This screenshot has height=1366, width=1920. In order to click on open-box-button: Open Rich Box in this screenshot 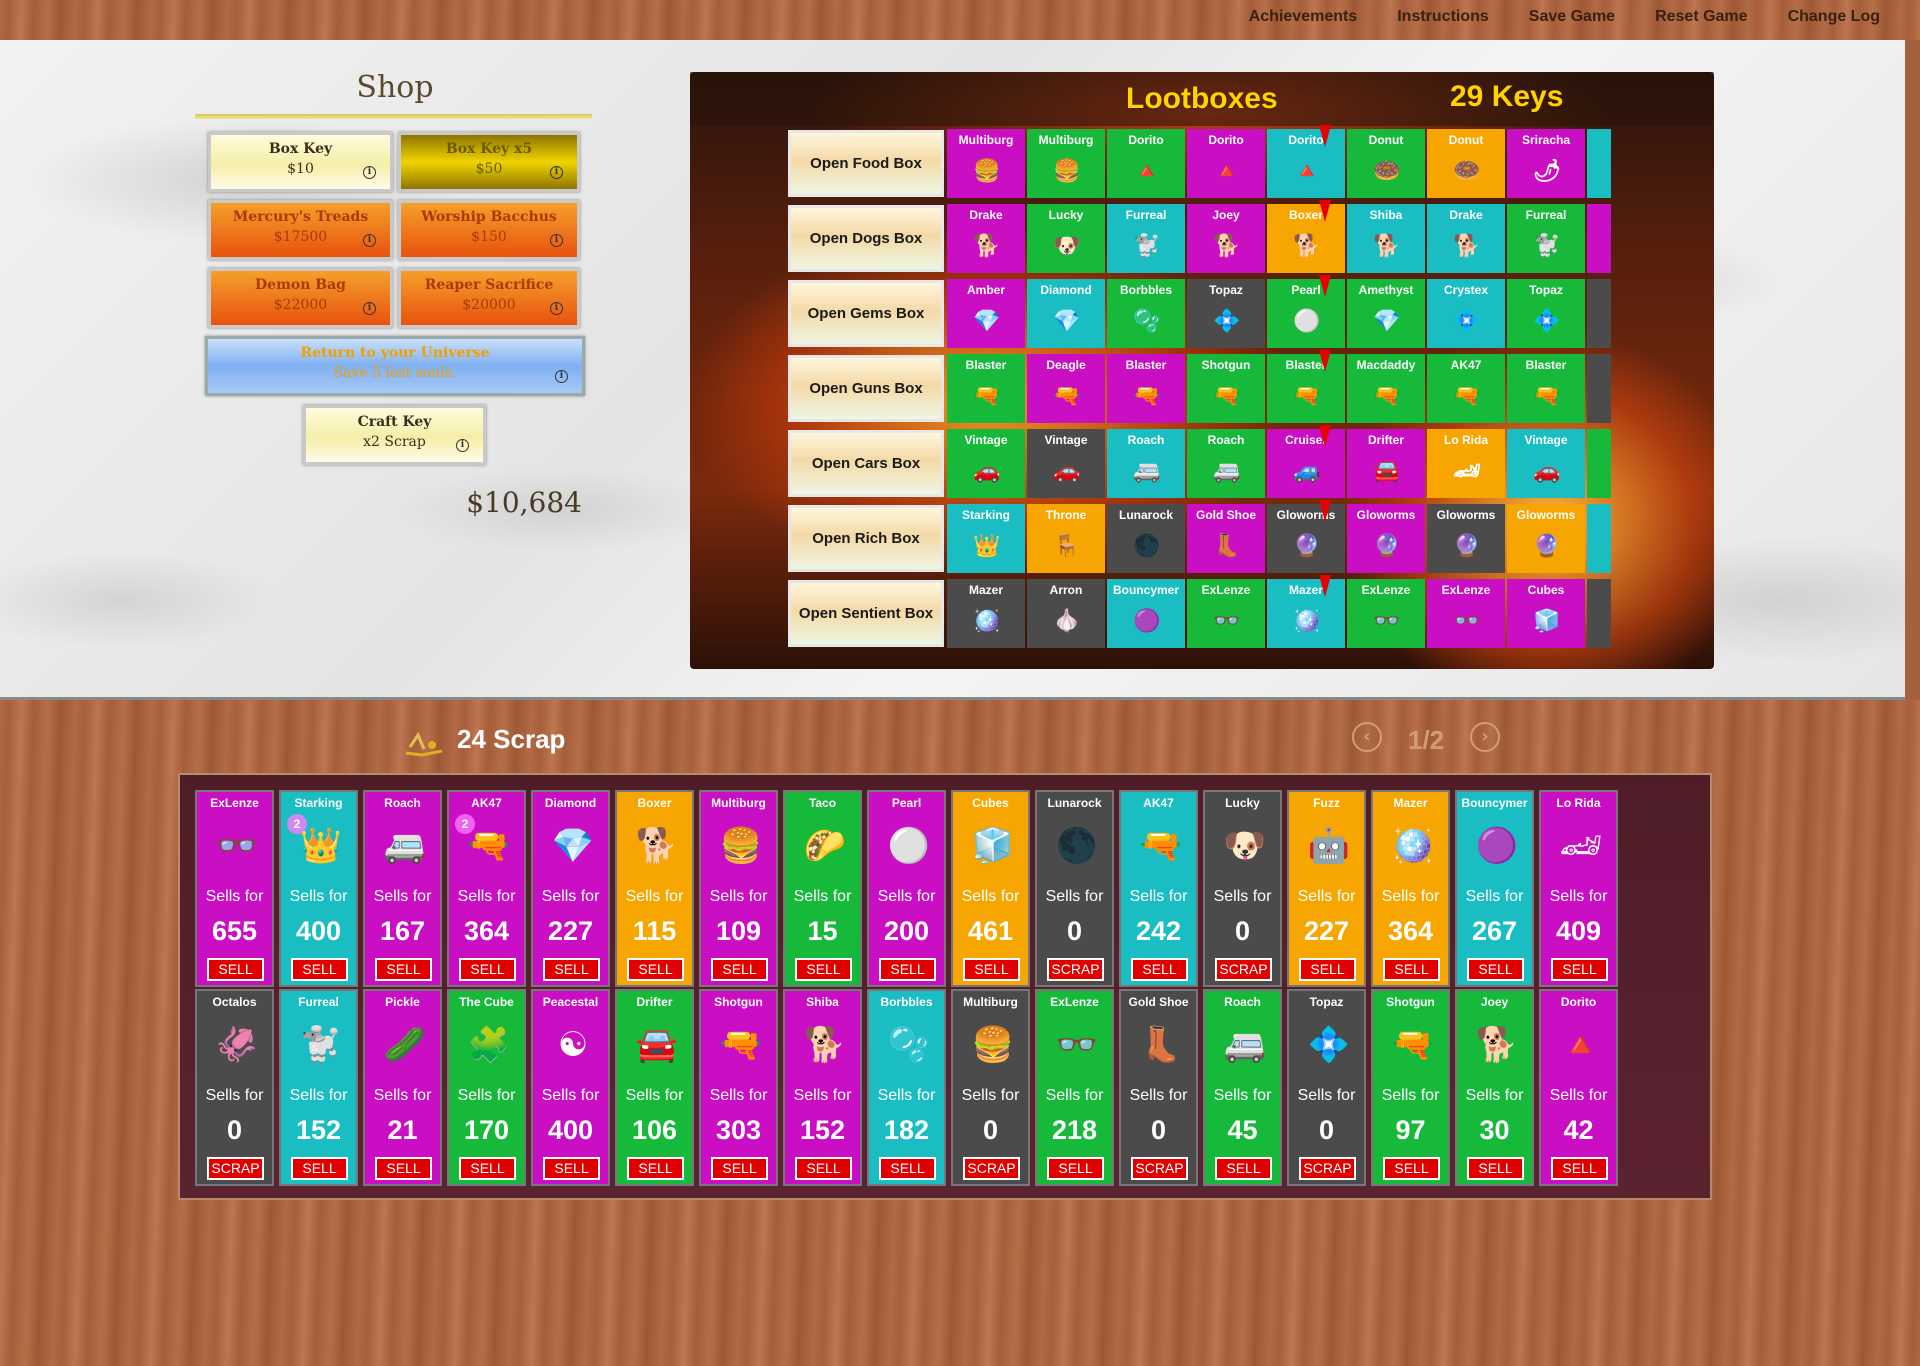, I will do `click(866, 538)`.